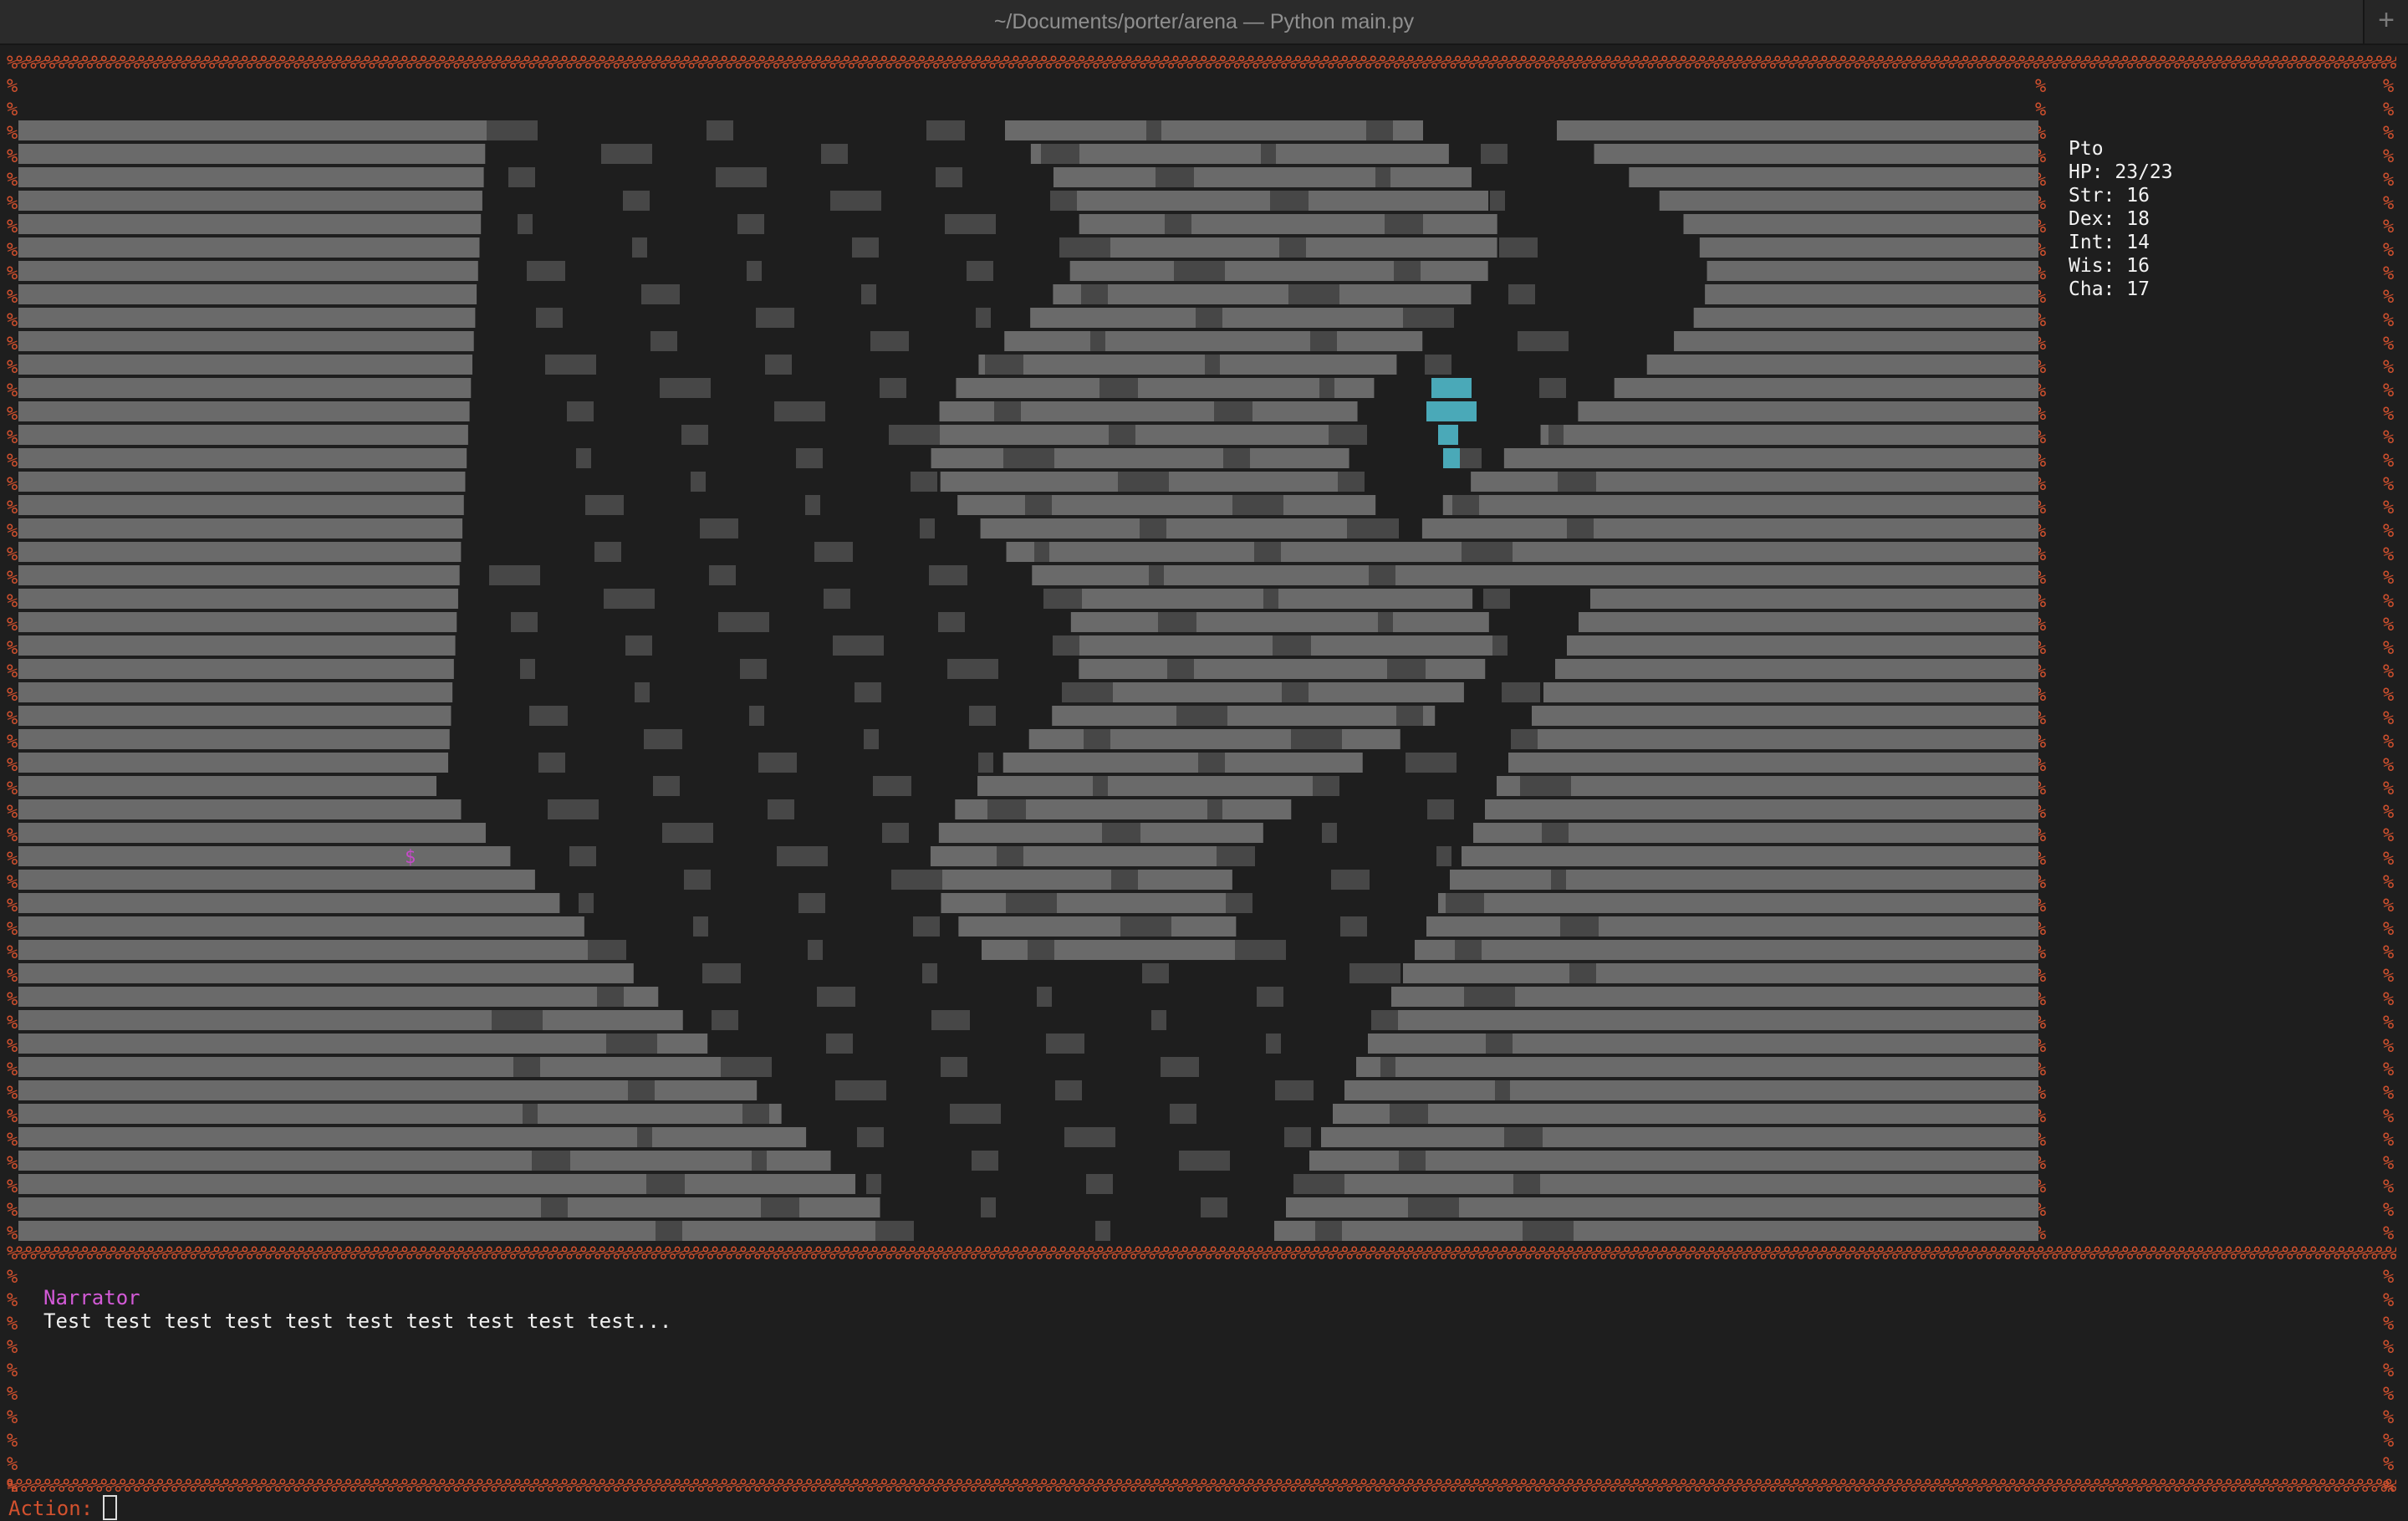 The height and width of the screenshot is (1521, 2408). What do you see at coordinates (63, 1508) in the screenshot?
I see `action-prompt: Action:` at bounding box center [63, 1508].